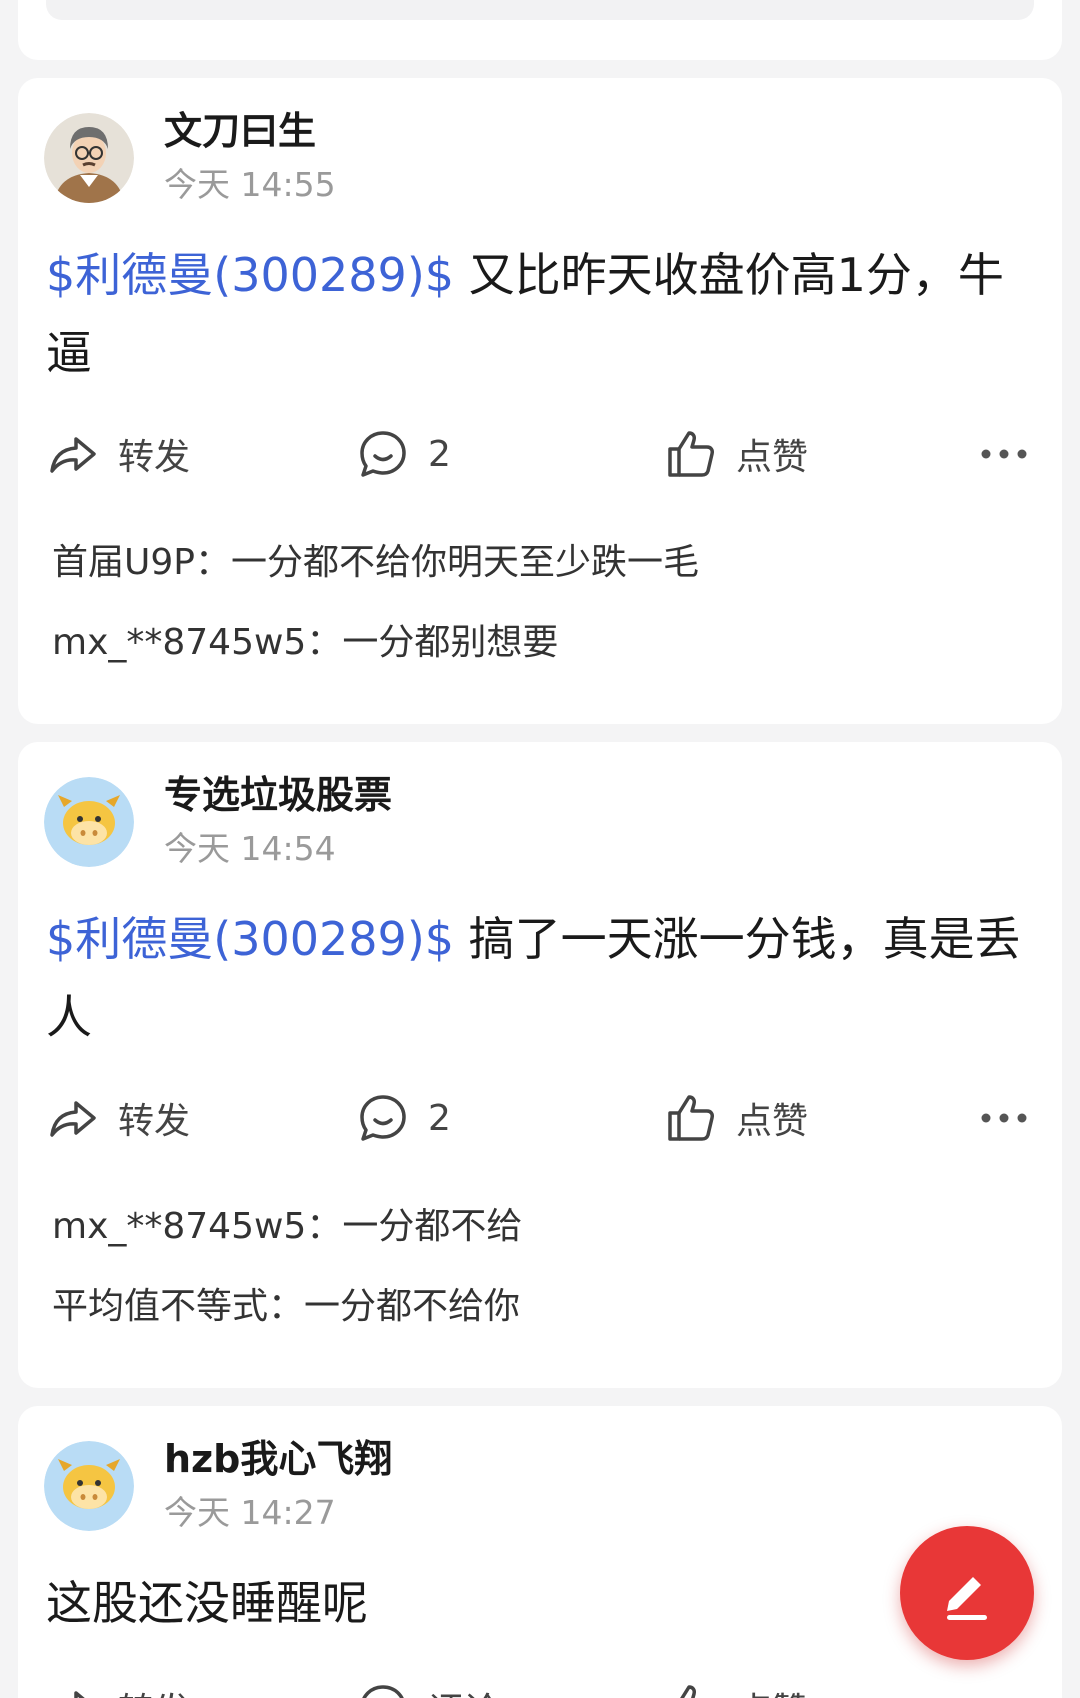  Describe the element at coordinates (464, 1690) in the screenshot. I see `comment-label: 评论` at that location.